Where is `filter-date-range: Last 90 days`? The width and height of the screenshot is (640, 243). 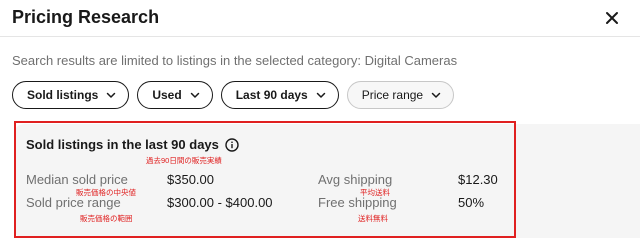
filter-date-range: Last 90 days is located at coordinates (279, 95).